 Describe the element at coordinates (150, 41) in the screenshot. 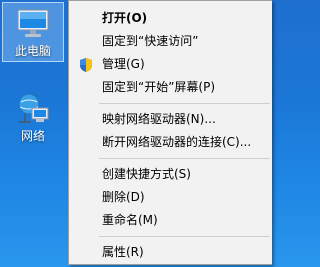

I see `menu-item-label: 固定到“快速访问”` at that location.